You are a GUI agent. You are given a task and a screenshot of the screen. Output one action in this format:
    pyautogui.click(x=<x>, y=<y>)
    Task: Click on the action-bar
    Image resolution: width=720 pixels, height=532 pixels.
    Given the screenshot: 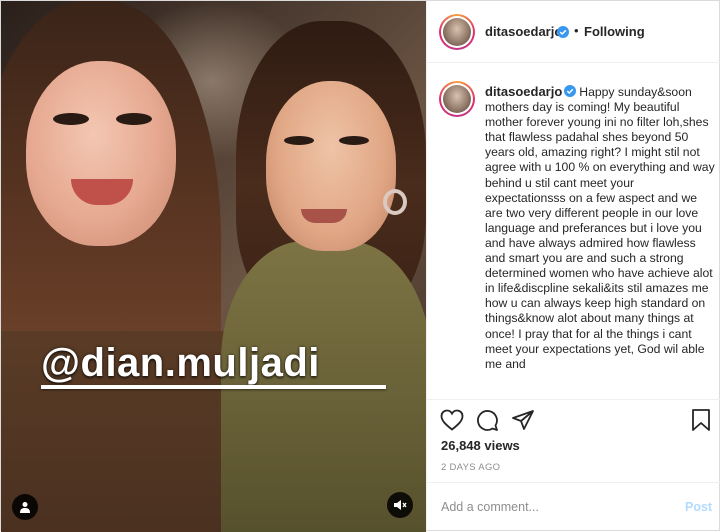 What is the action you would take?
    pyautogui.click(x=573, y=420)
    